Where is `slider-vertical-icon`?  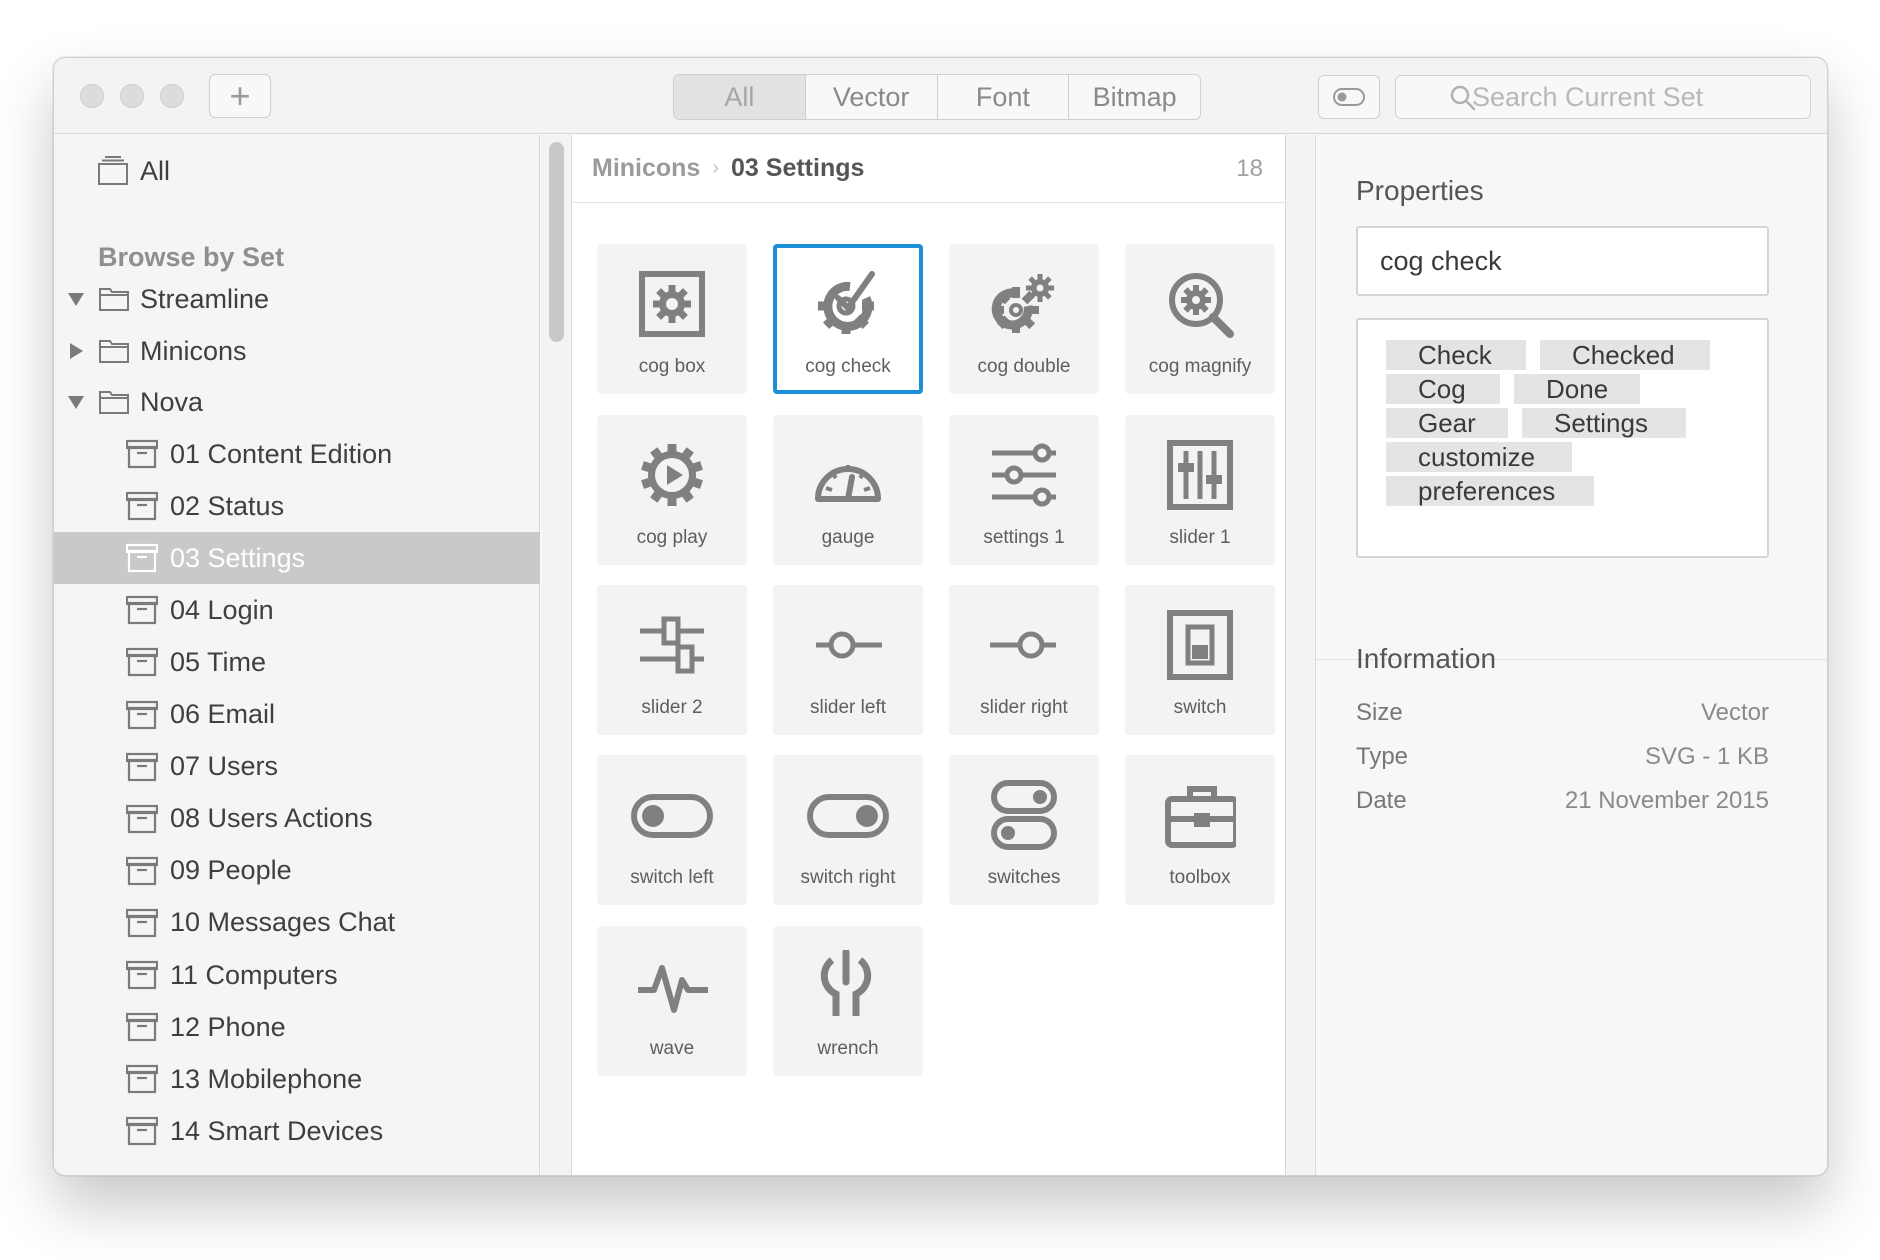
slider-vertical-icon is located at coordinates (672, 645).